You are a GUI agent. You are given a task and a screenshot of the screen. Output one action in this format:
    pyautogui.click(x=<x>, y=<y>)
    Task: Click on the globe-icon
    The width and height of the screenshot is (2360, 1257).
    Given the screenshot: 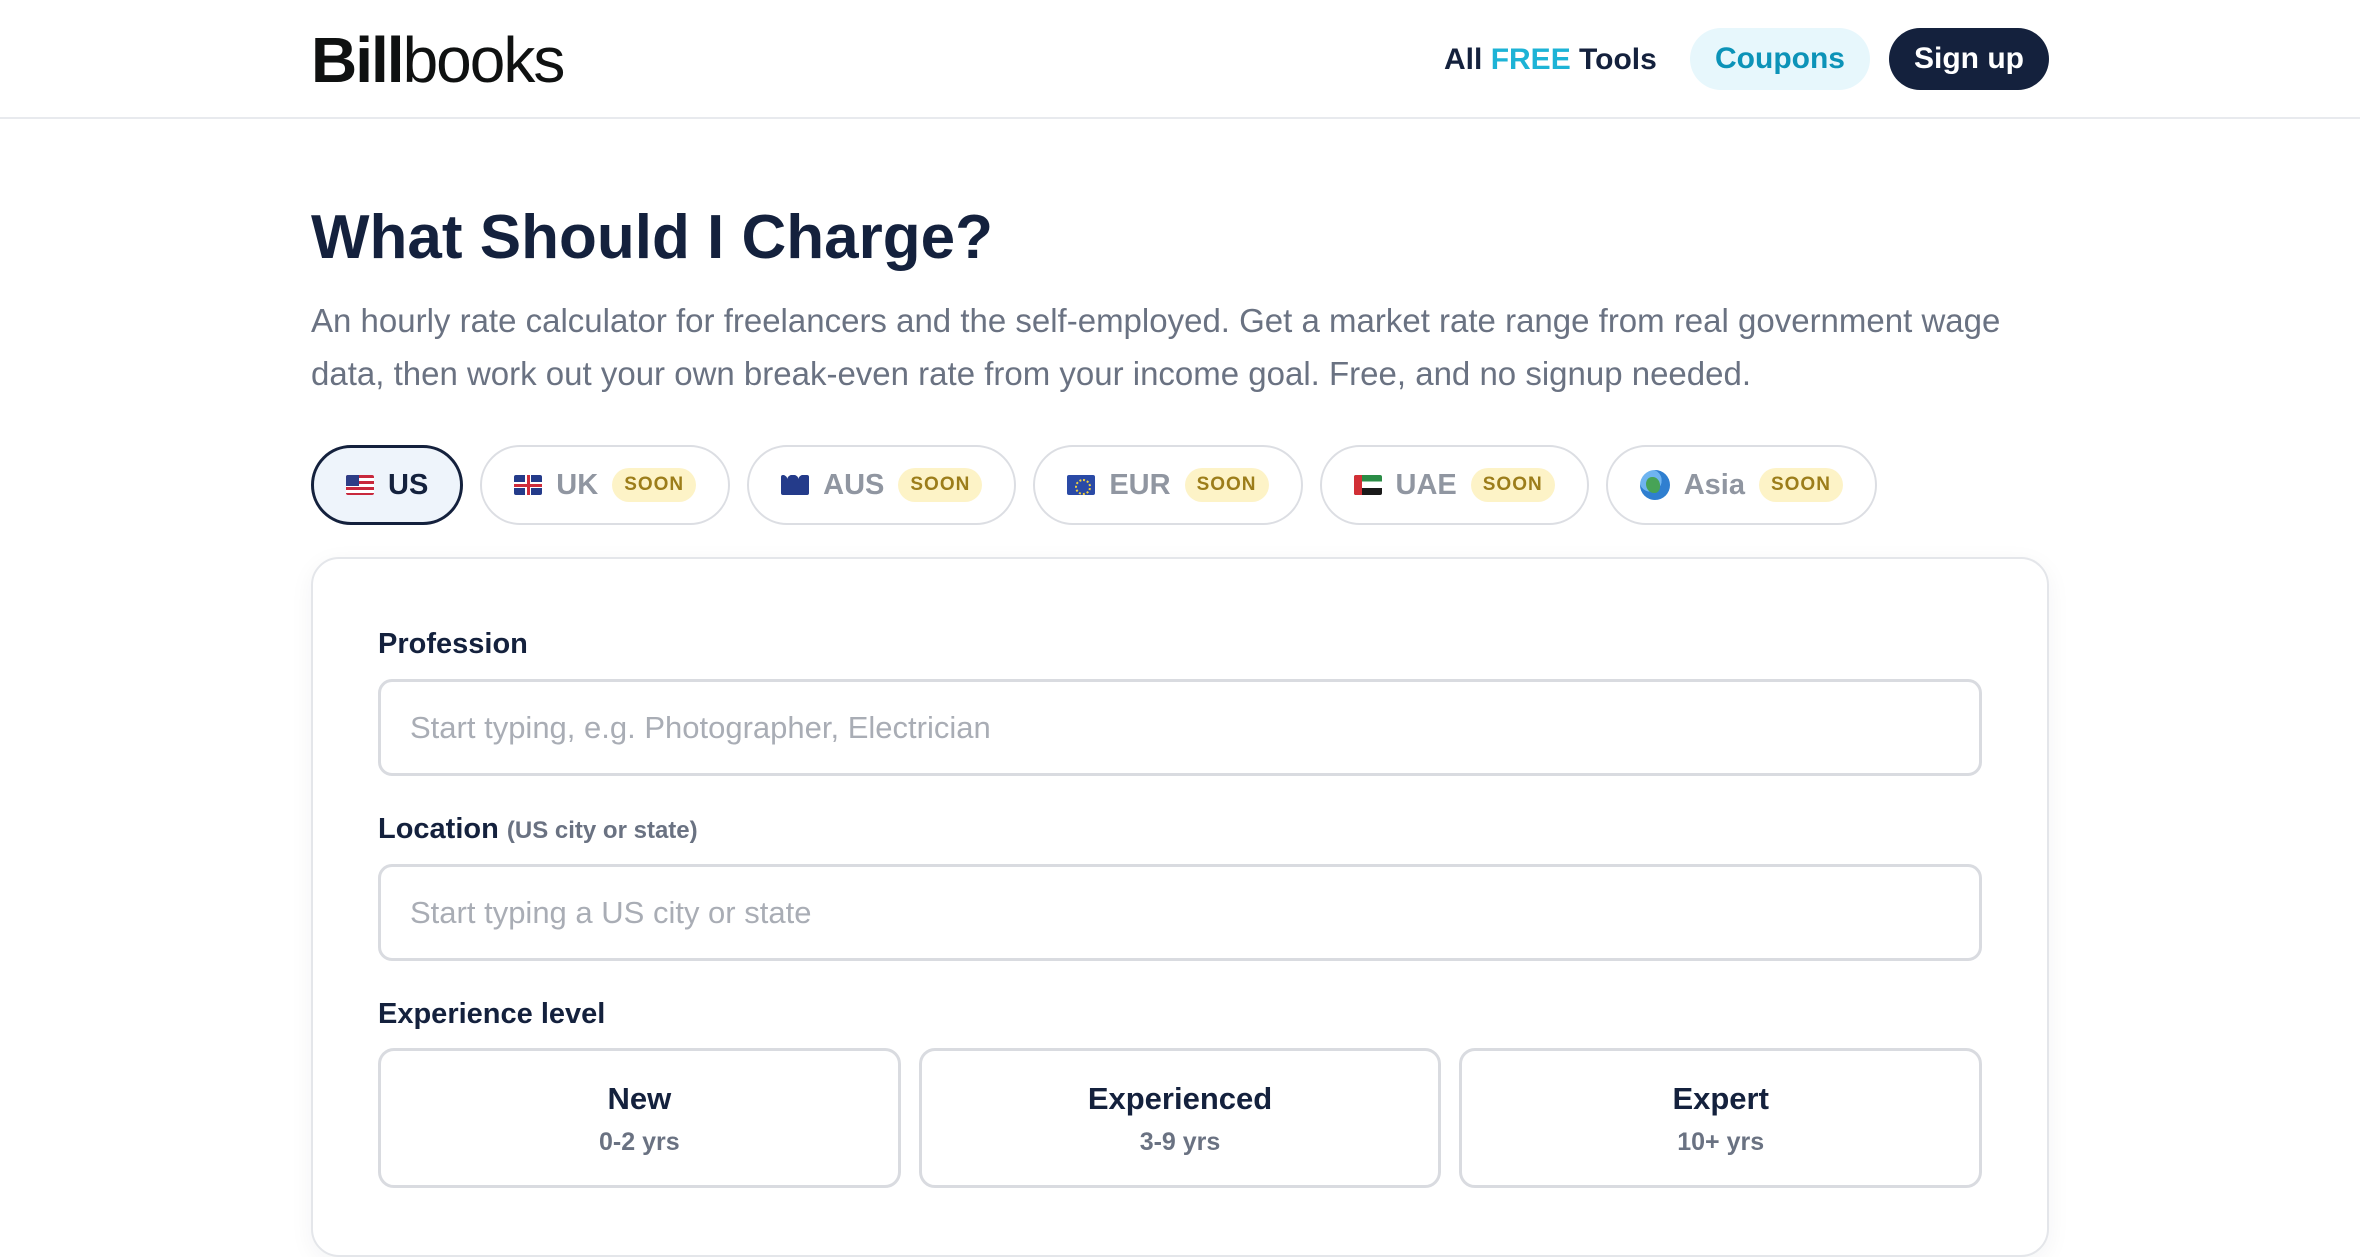 What is the action you would take?
    pyautogui.click(x=1654, y=485)
    